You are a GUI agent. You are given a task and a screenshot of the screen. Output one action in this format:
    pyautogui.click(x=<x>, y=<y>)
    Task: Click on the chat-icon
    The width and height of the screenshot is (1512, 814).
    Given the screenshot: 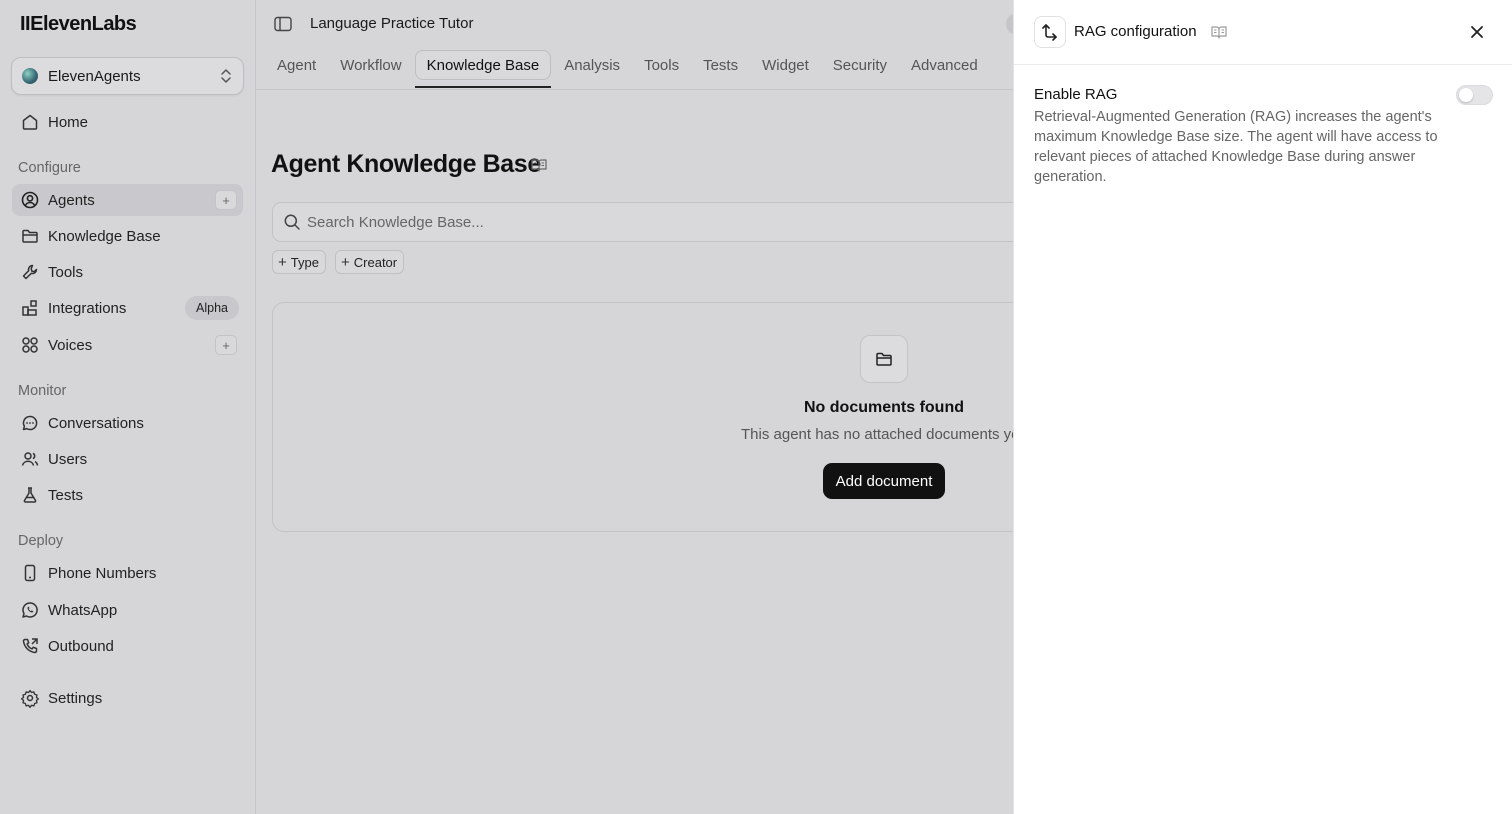 What is the action you would take?
    pyautogui.click(x=30, y=423)
    